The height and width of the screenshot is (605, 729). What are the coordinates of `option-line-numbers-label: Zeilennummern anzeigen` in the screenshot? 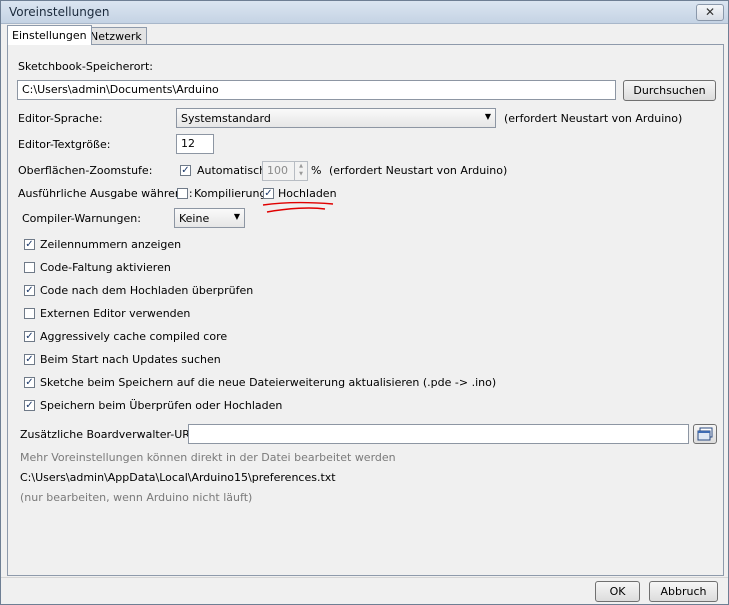 It's located at (111, 244).